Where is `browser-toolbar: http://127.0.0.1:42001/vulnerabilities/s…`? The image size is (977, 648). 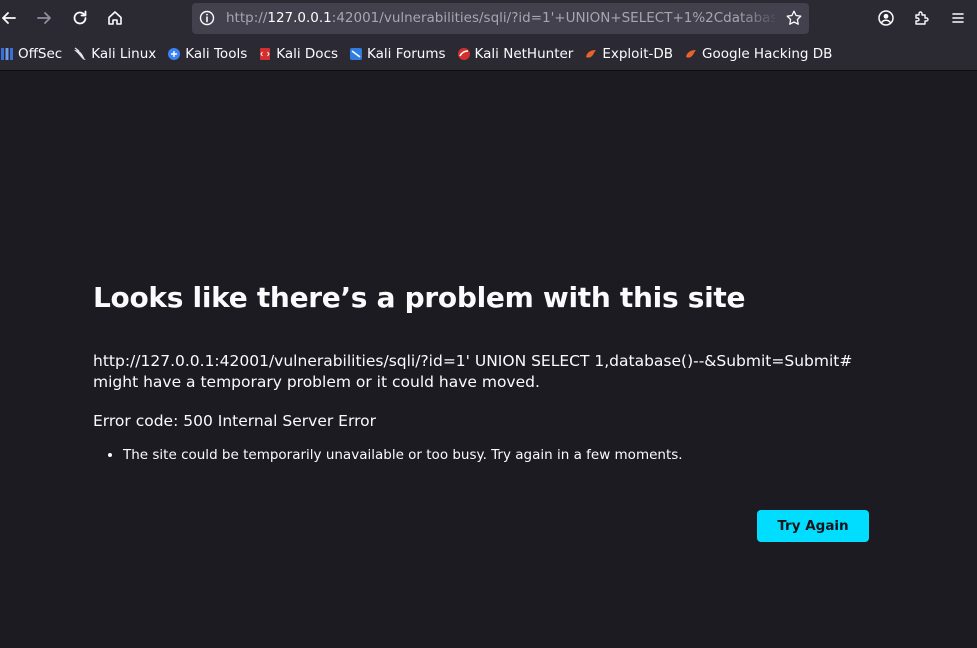
browser-toolbar: http://127.0.0.1:42001/vulnerabilities/s… is located at coordinates (488, 18).